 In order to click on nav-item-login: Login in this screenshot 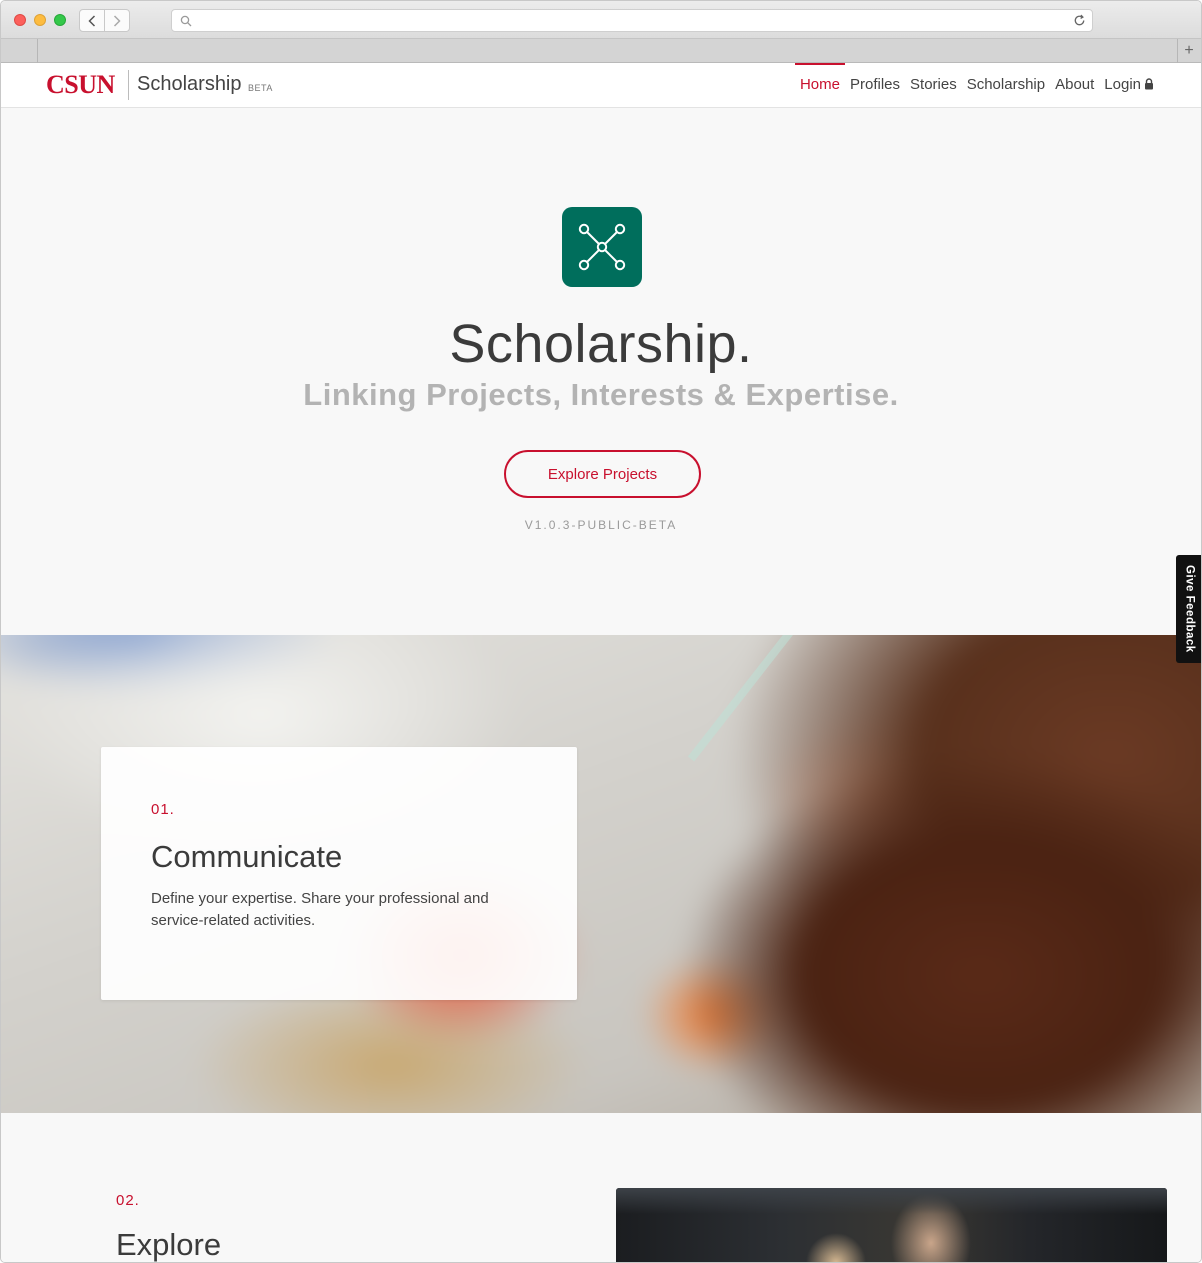, I will do `click(1129, 85)`.